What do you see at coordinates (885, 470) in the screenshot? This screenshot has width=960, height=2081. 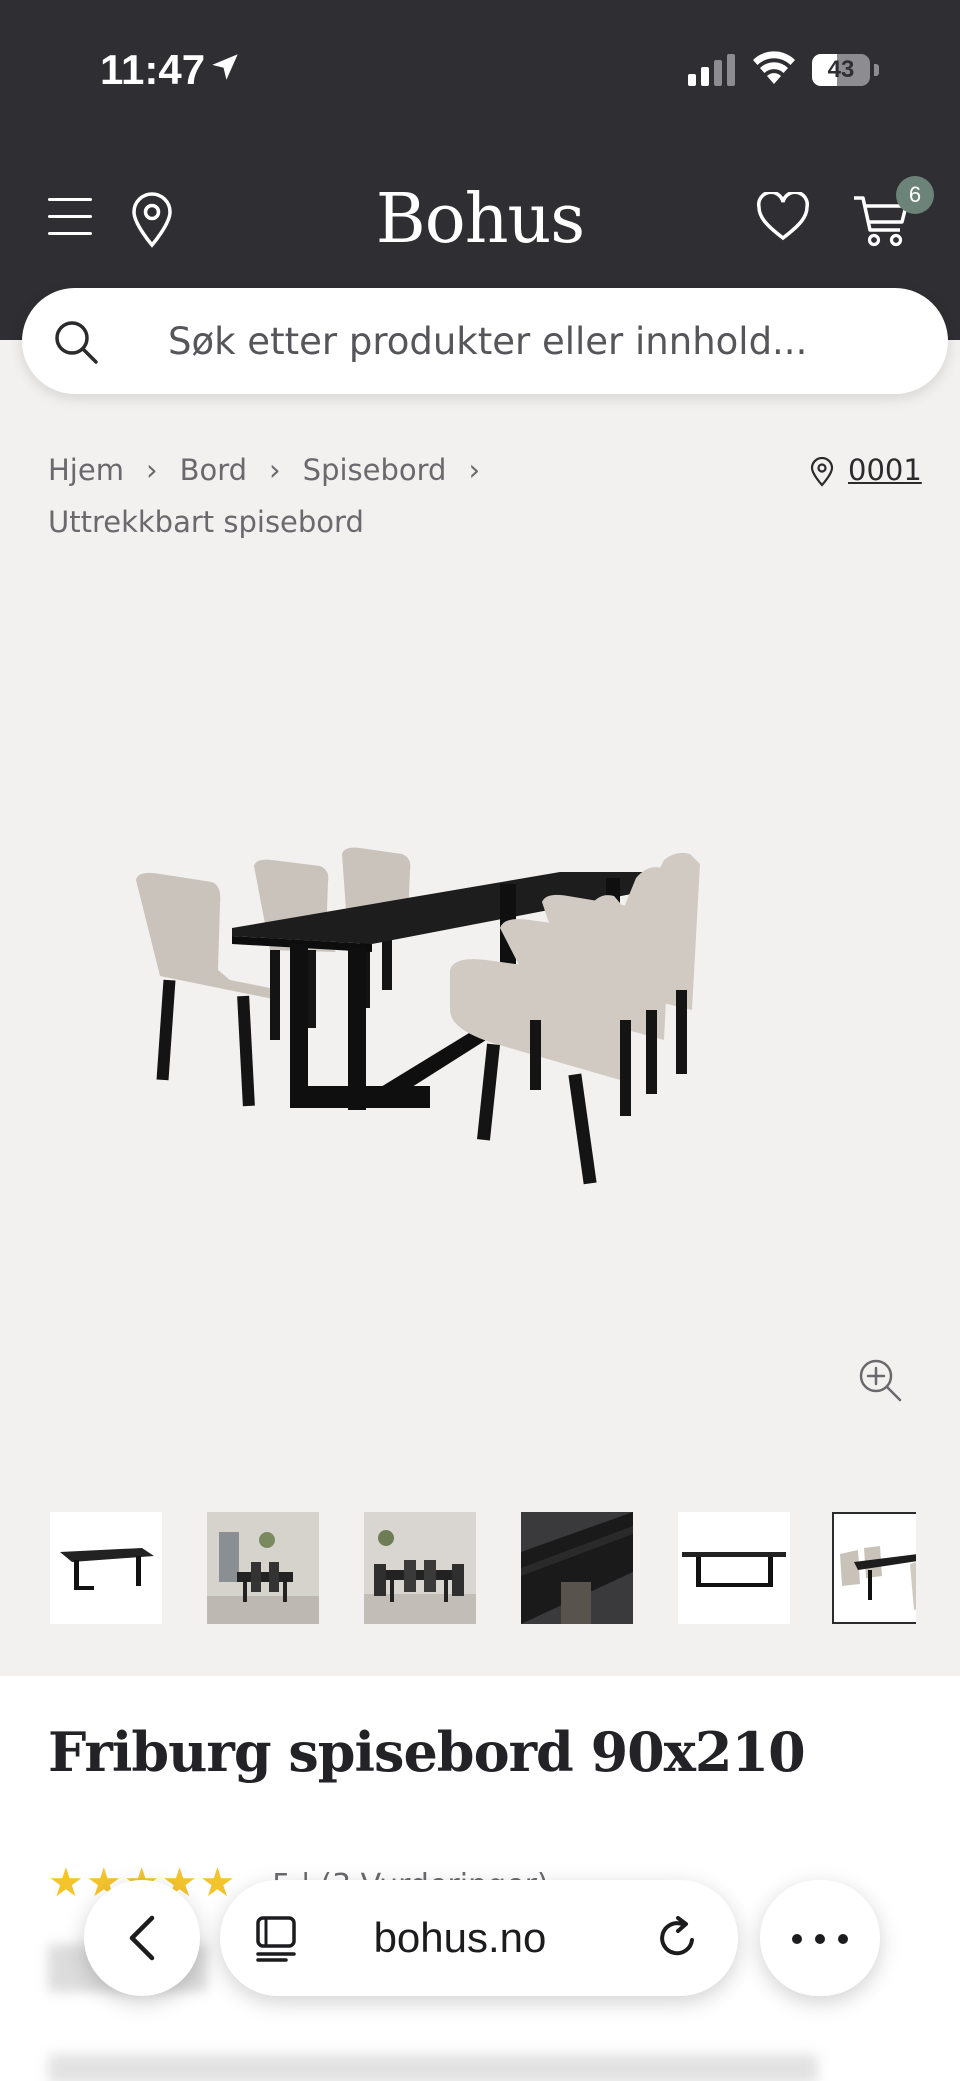 I see `store-code: 0001` at bounding box center [885, 470].